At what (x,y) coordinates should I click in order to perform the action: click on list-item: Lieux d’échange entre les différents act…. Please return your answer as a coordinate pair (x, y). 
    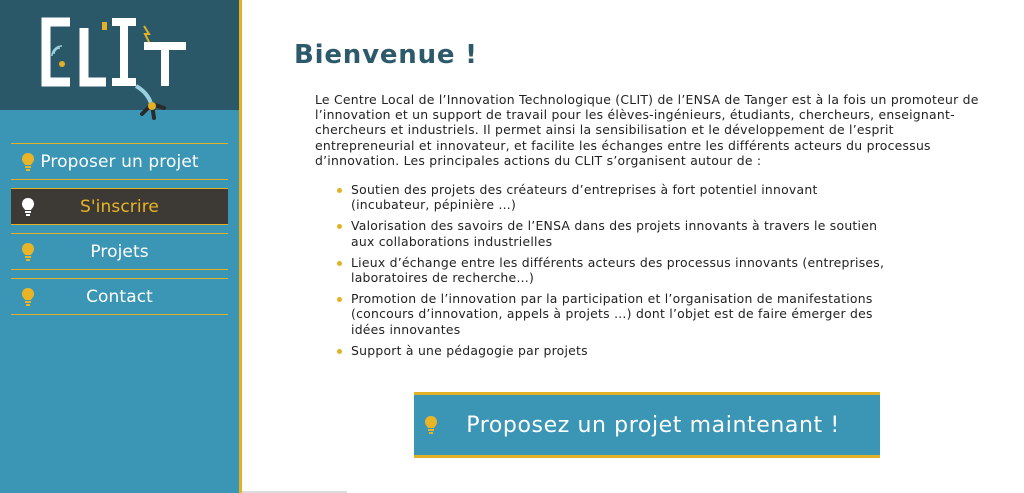
    Looking at the image, I should click on (617, 270).